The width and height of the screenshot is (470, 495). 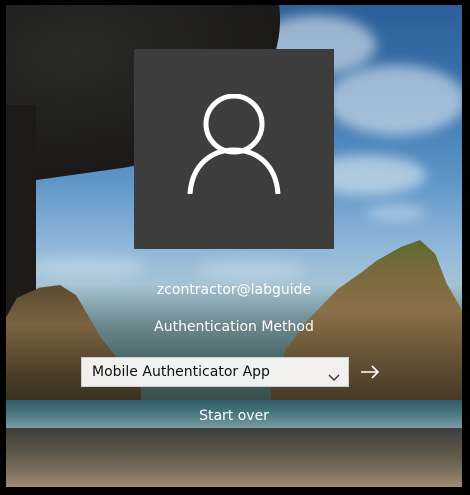 What do you see at coordinates (234, 144) in the screenshot?
I see `user-icon` at bounding box center [234, 144].